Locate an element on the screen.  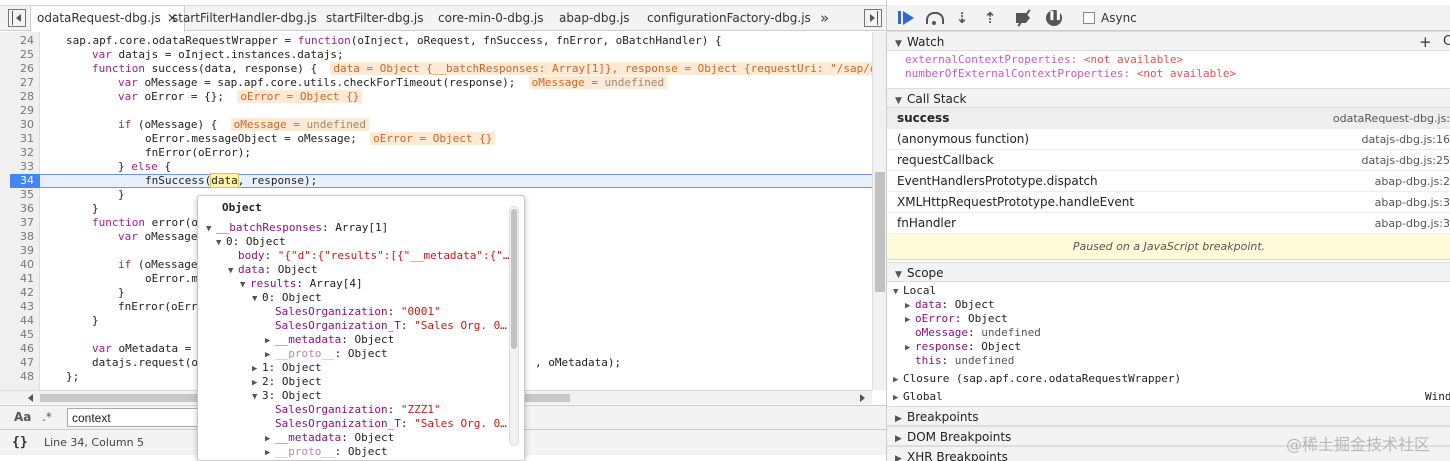
toggle-navigator-button is located at coordinates (17, 18).